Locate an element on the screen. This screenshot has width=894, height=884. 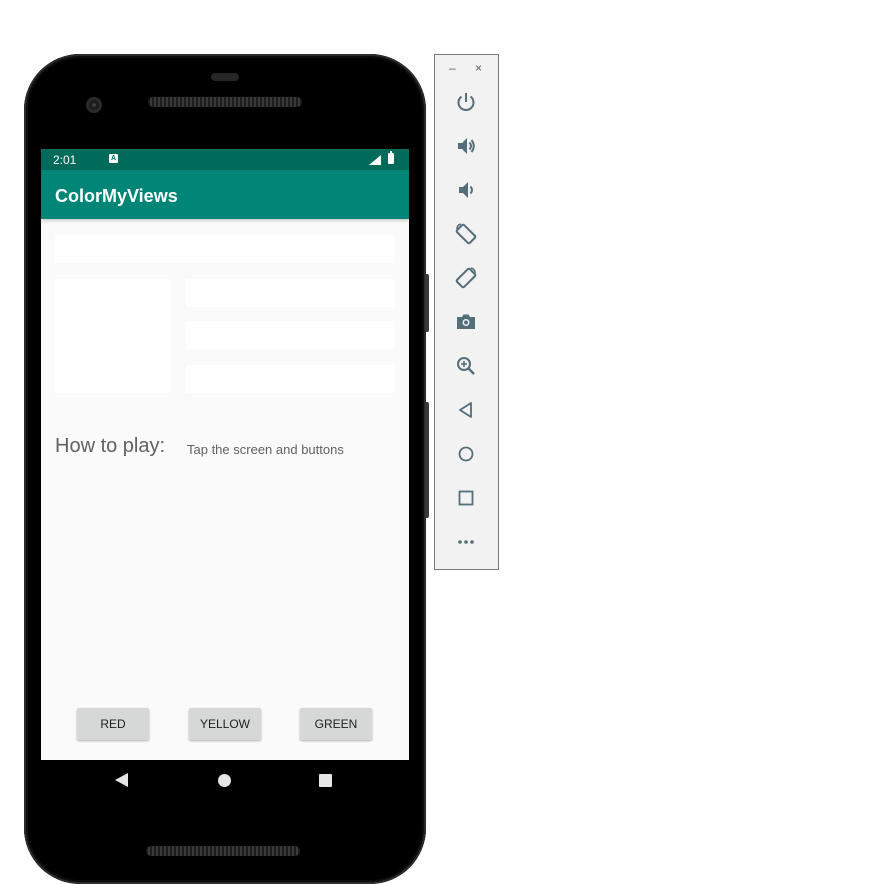
camera-icon is located at coordinates (466, 321).